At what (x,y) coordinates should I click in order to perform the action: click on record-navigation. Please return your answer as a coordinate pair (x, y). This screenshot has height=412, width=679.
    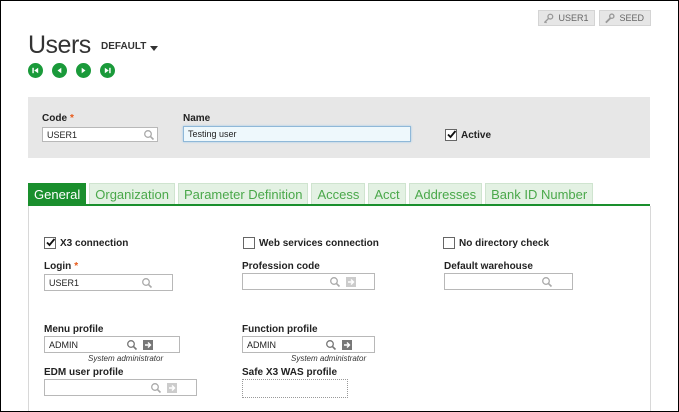
    Looking at the image, I should click on (71, 70).